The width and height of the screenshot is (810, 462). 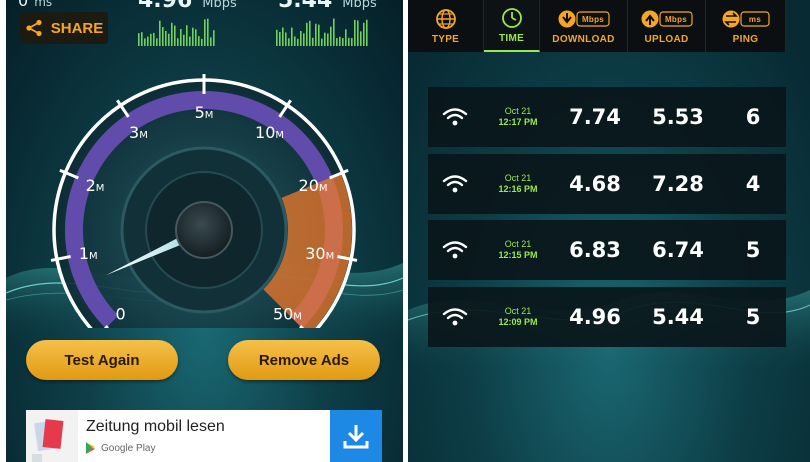 What do you see at coordinates (120, 313) in the screenshot?
I see `gauge-tick-label: 0` at bounding box center [120, 313].